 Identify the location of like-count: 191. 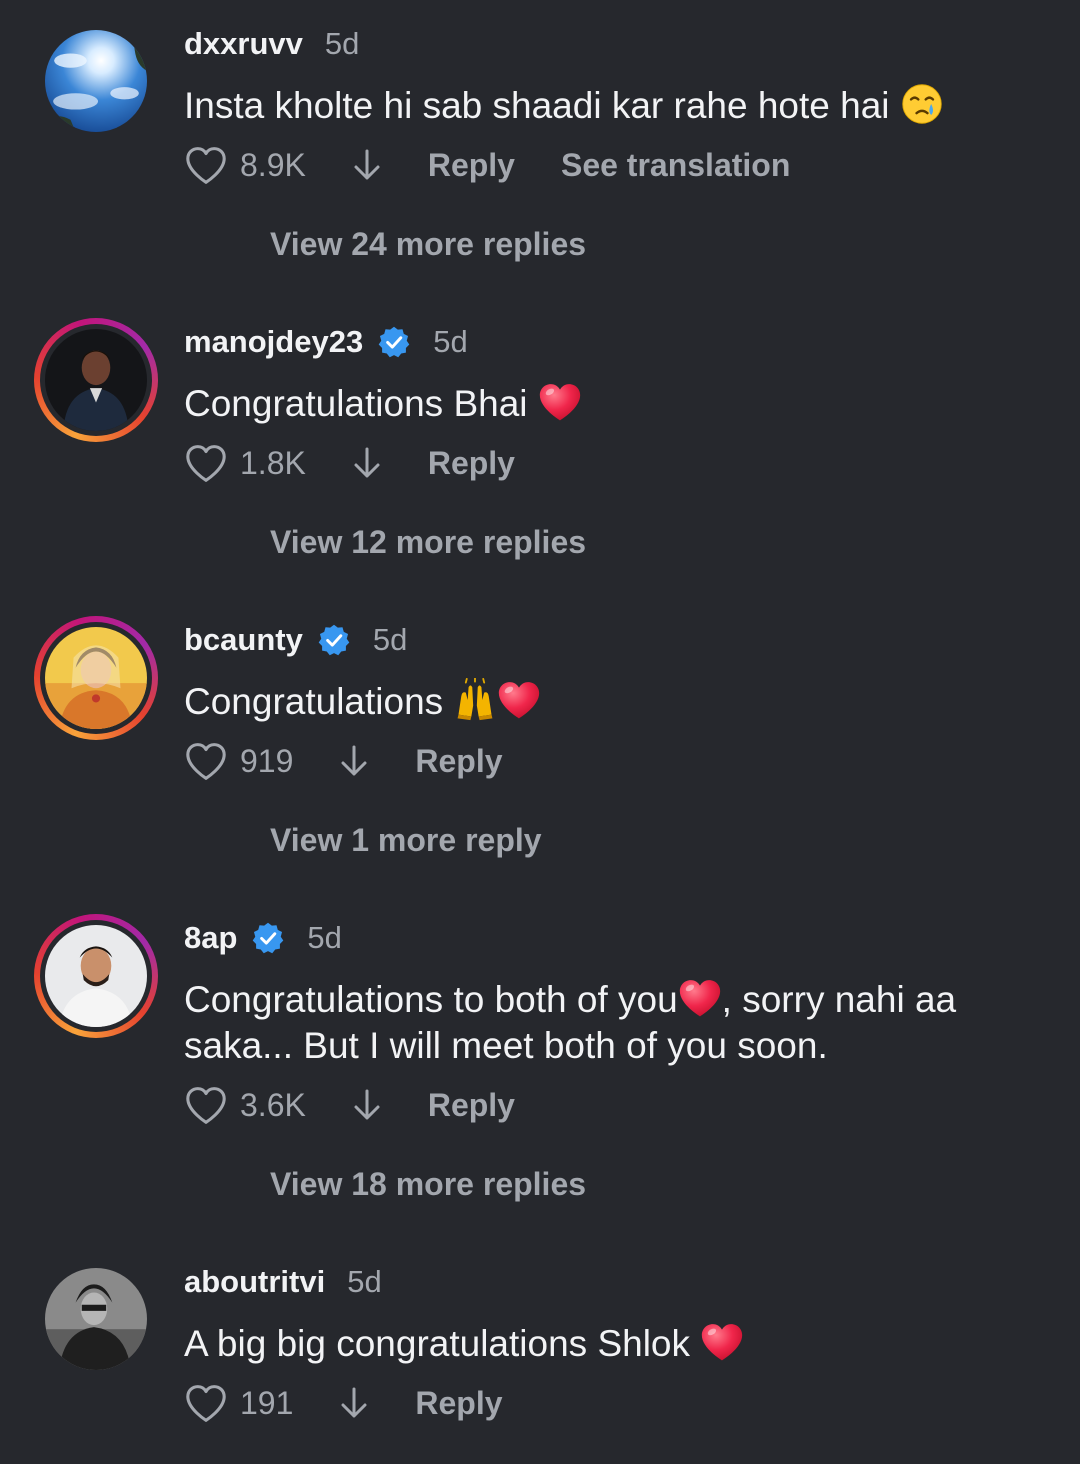
(267, 1402).